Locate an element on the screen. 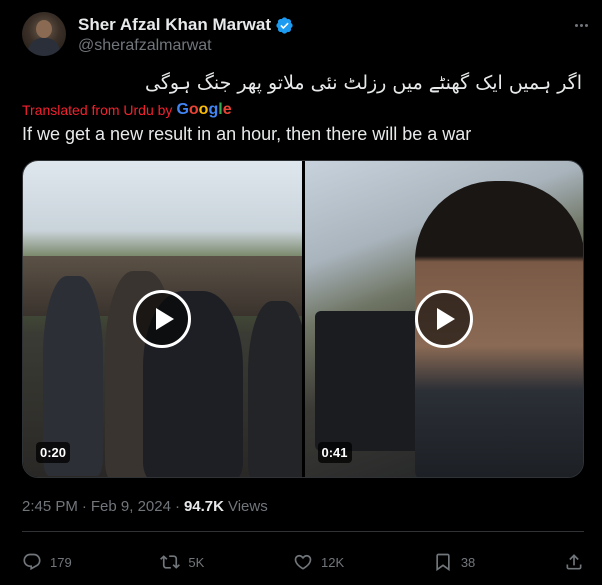  like-icon is located at coordinates (303, 562).